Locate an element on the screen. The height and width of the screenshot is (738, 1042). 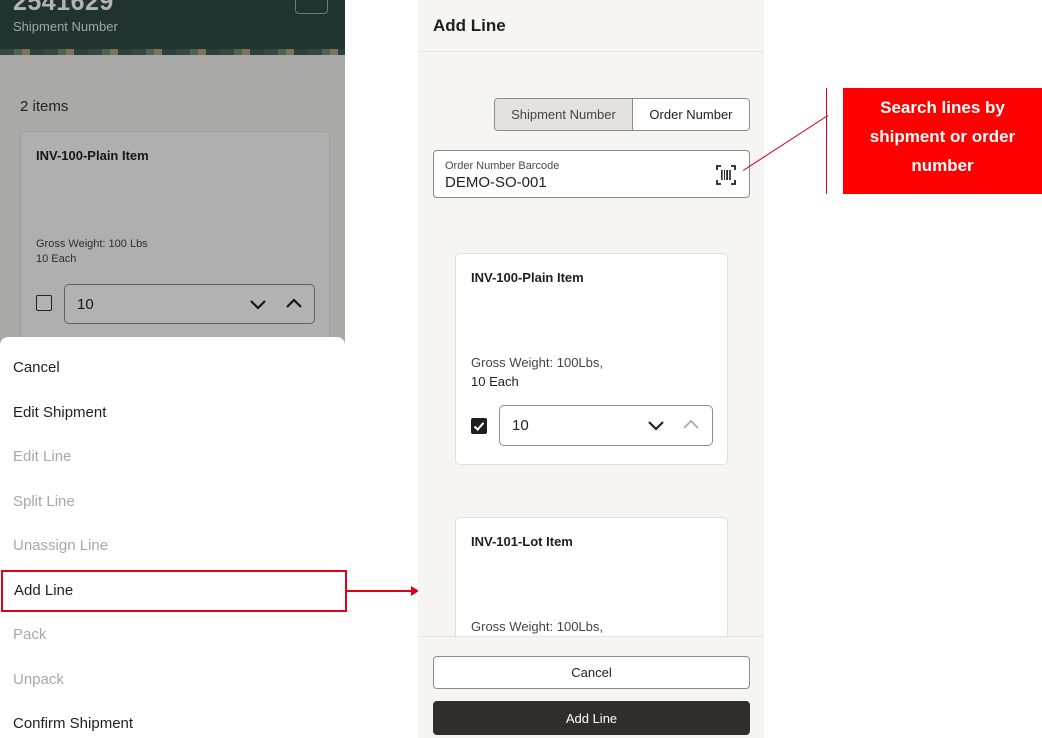
line-item-name: INV-101-Lot Item is located at coordinates (522, 541).